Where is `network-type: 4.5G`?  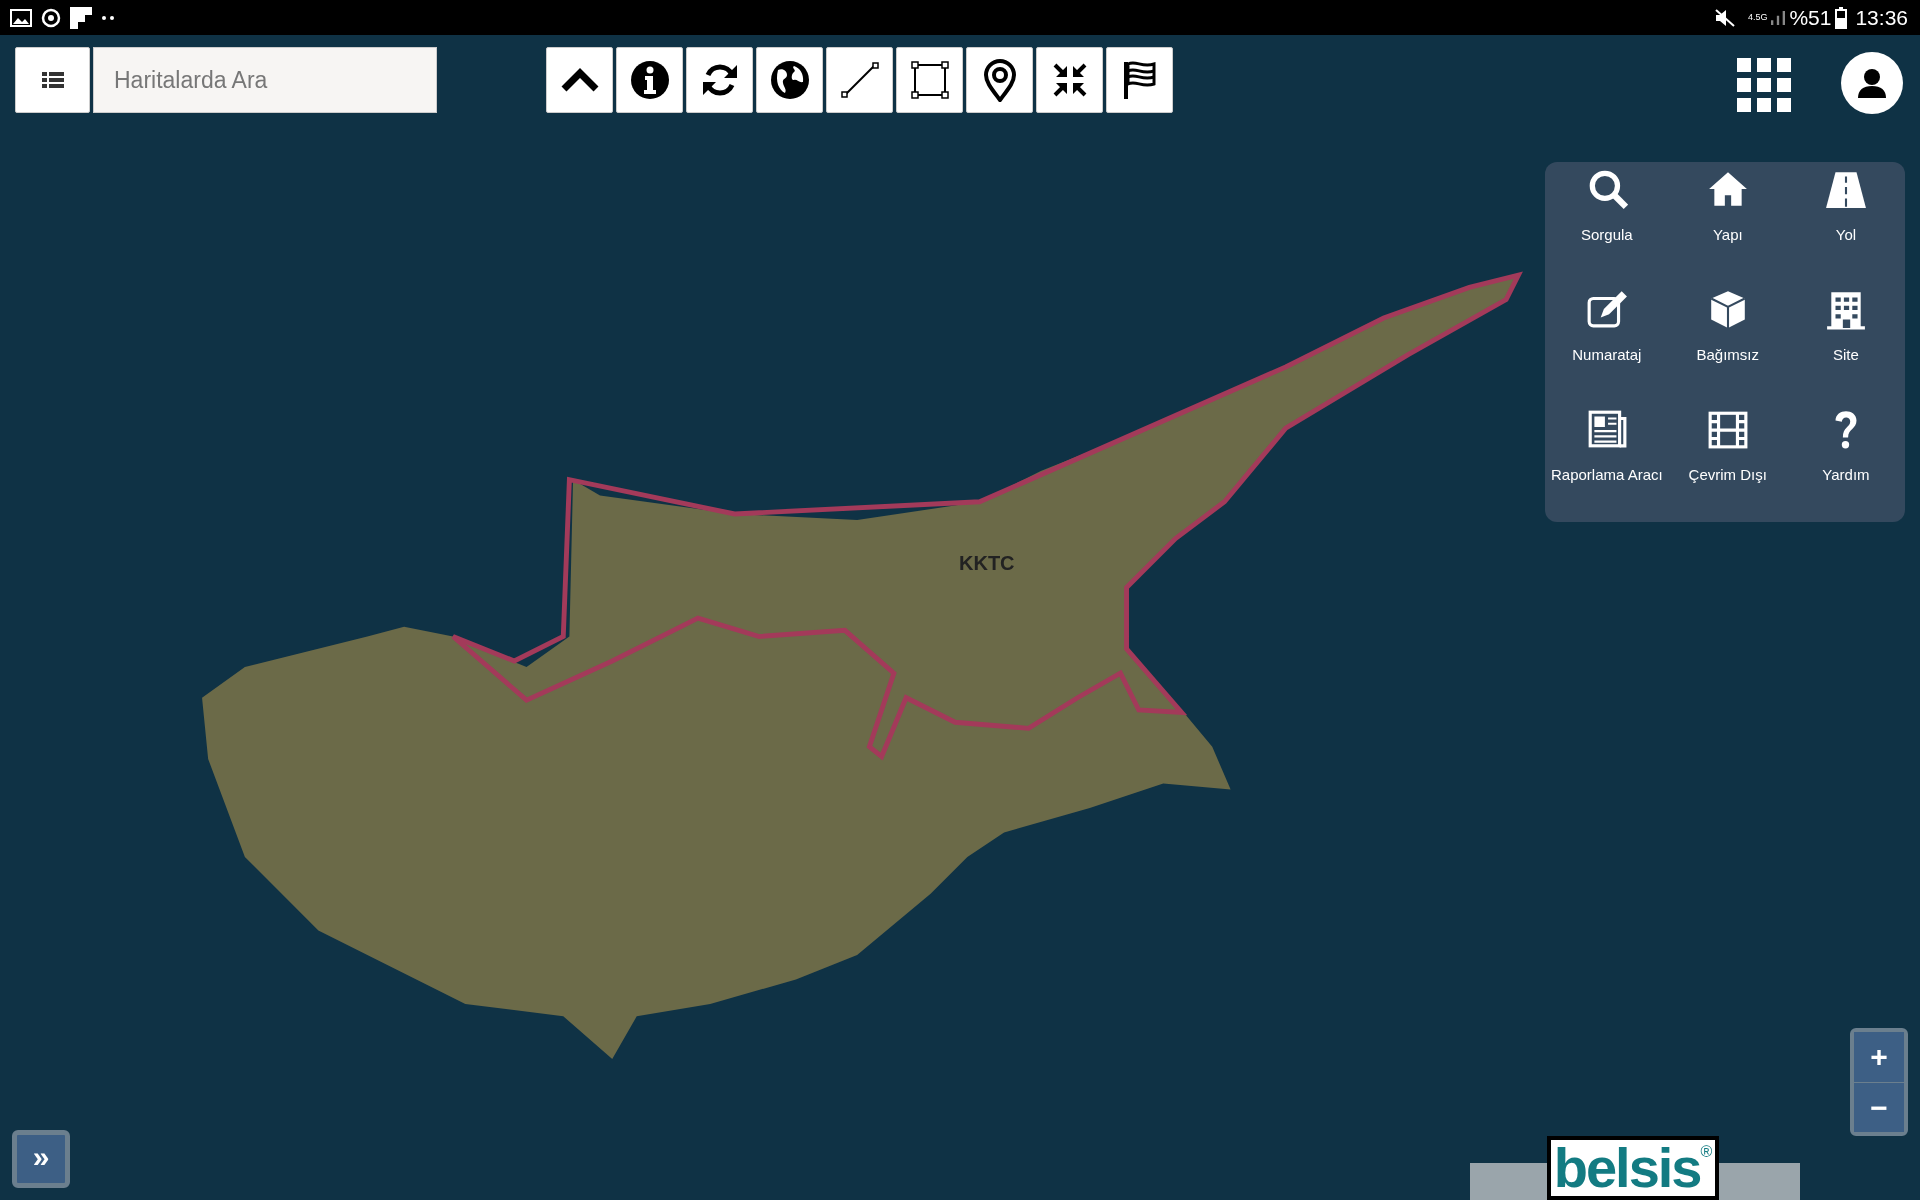 network-type: 4.5G is located at coordinates (1757, 17).